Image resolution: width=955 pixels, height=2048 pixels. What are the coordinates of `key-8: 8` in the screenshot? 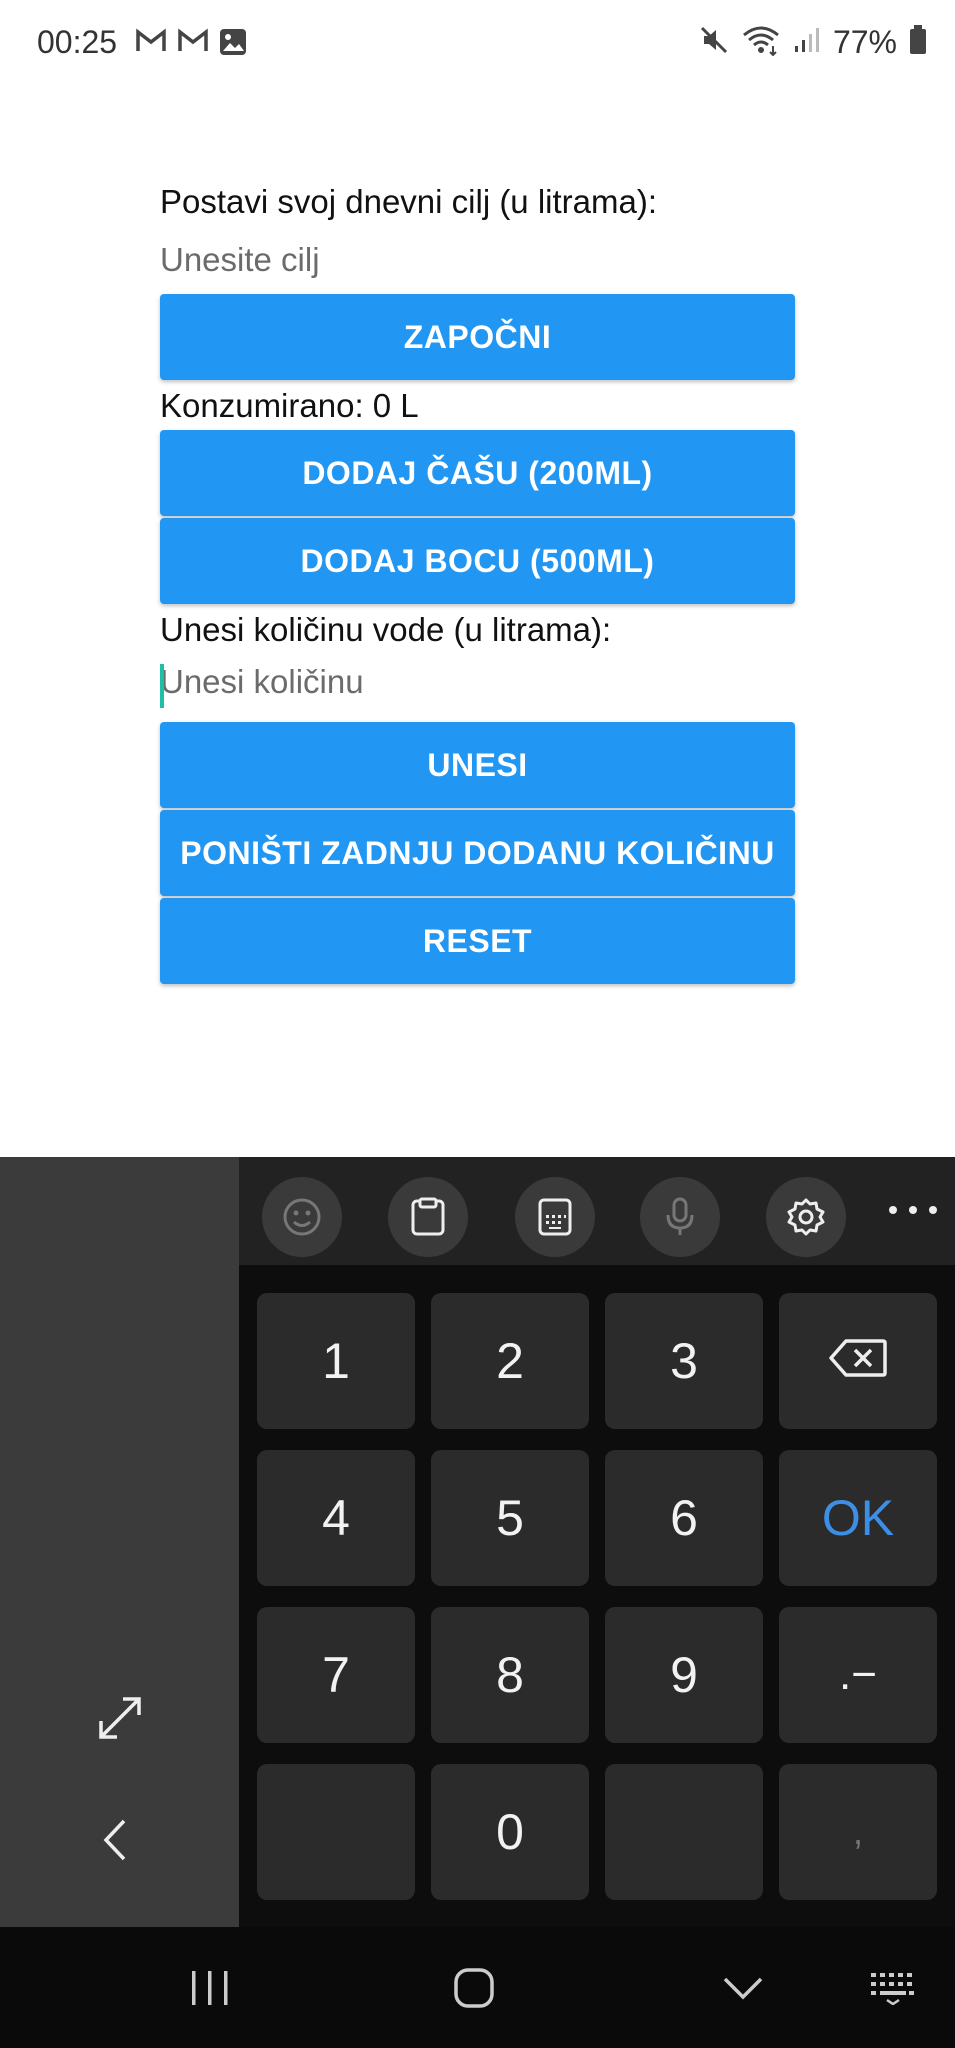 It's located at (510, 1675).